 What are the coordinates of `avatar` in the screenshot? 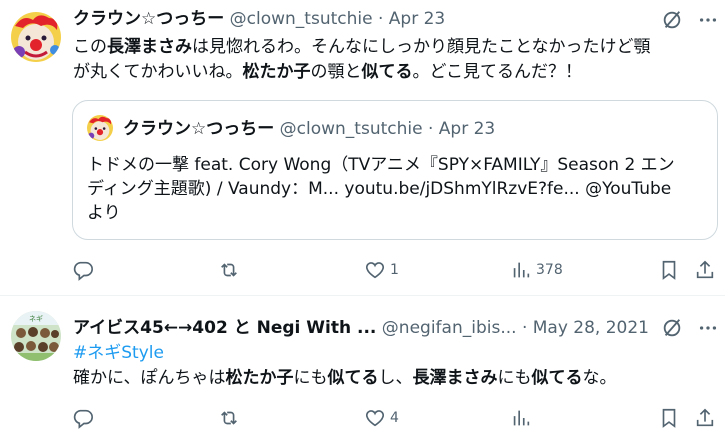 It's located at (36, 37).